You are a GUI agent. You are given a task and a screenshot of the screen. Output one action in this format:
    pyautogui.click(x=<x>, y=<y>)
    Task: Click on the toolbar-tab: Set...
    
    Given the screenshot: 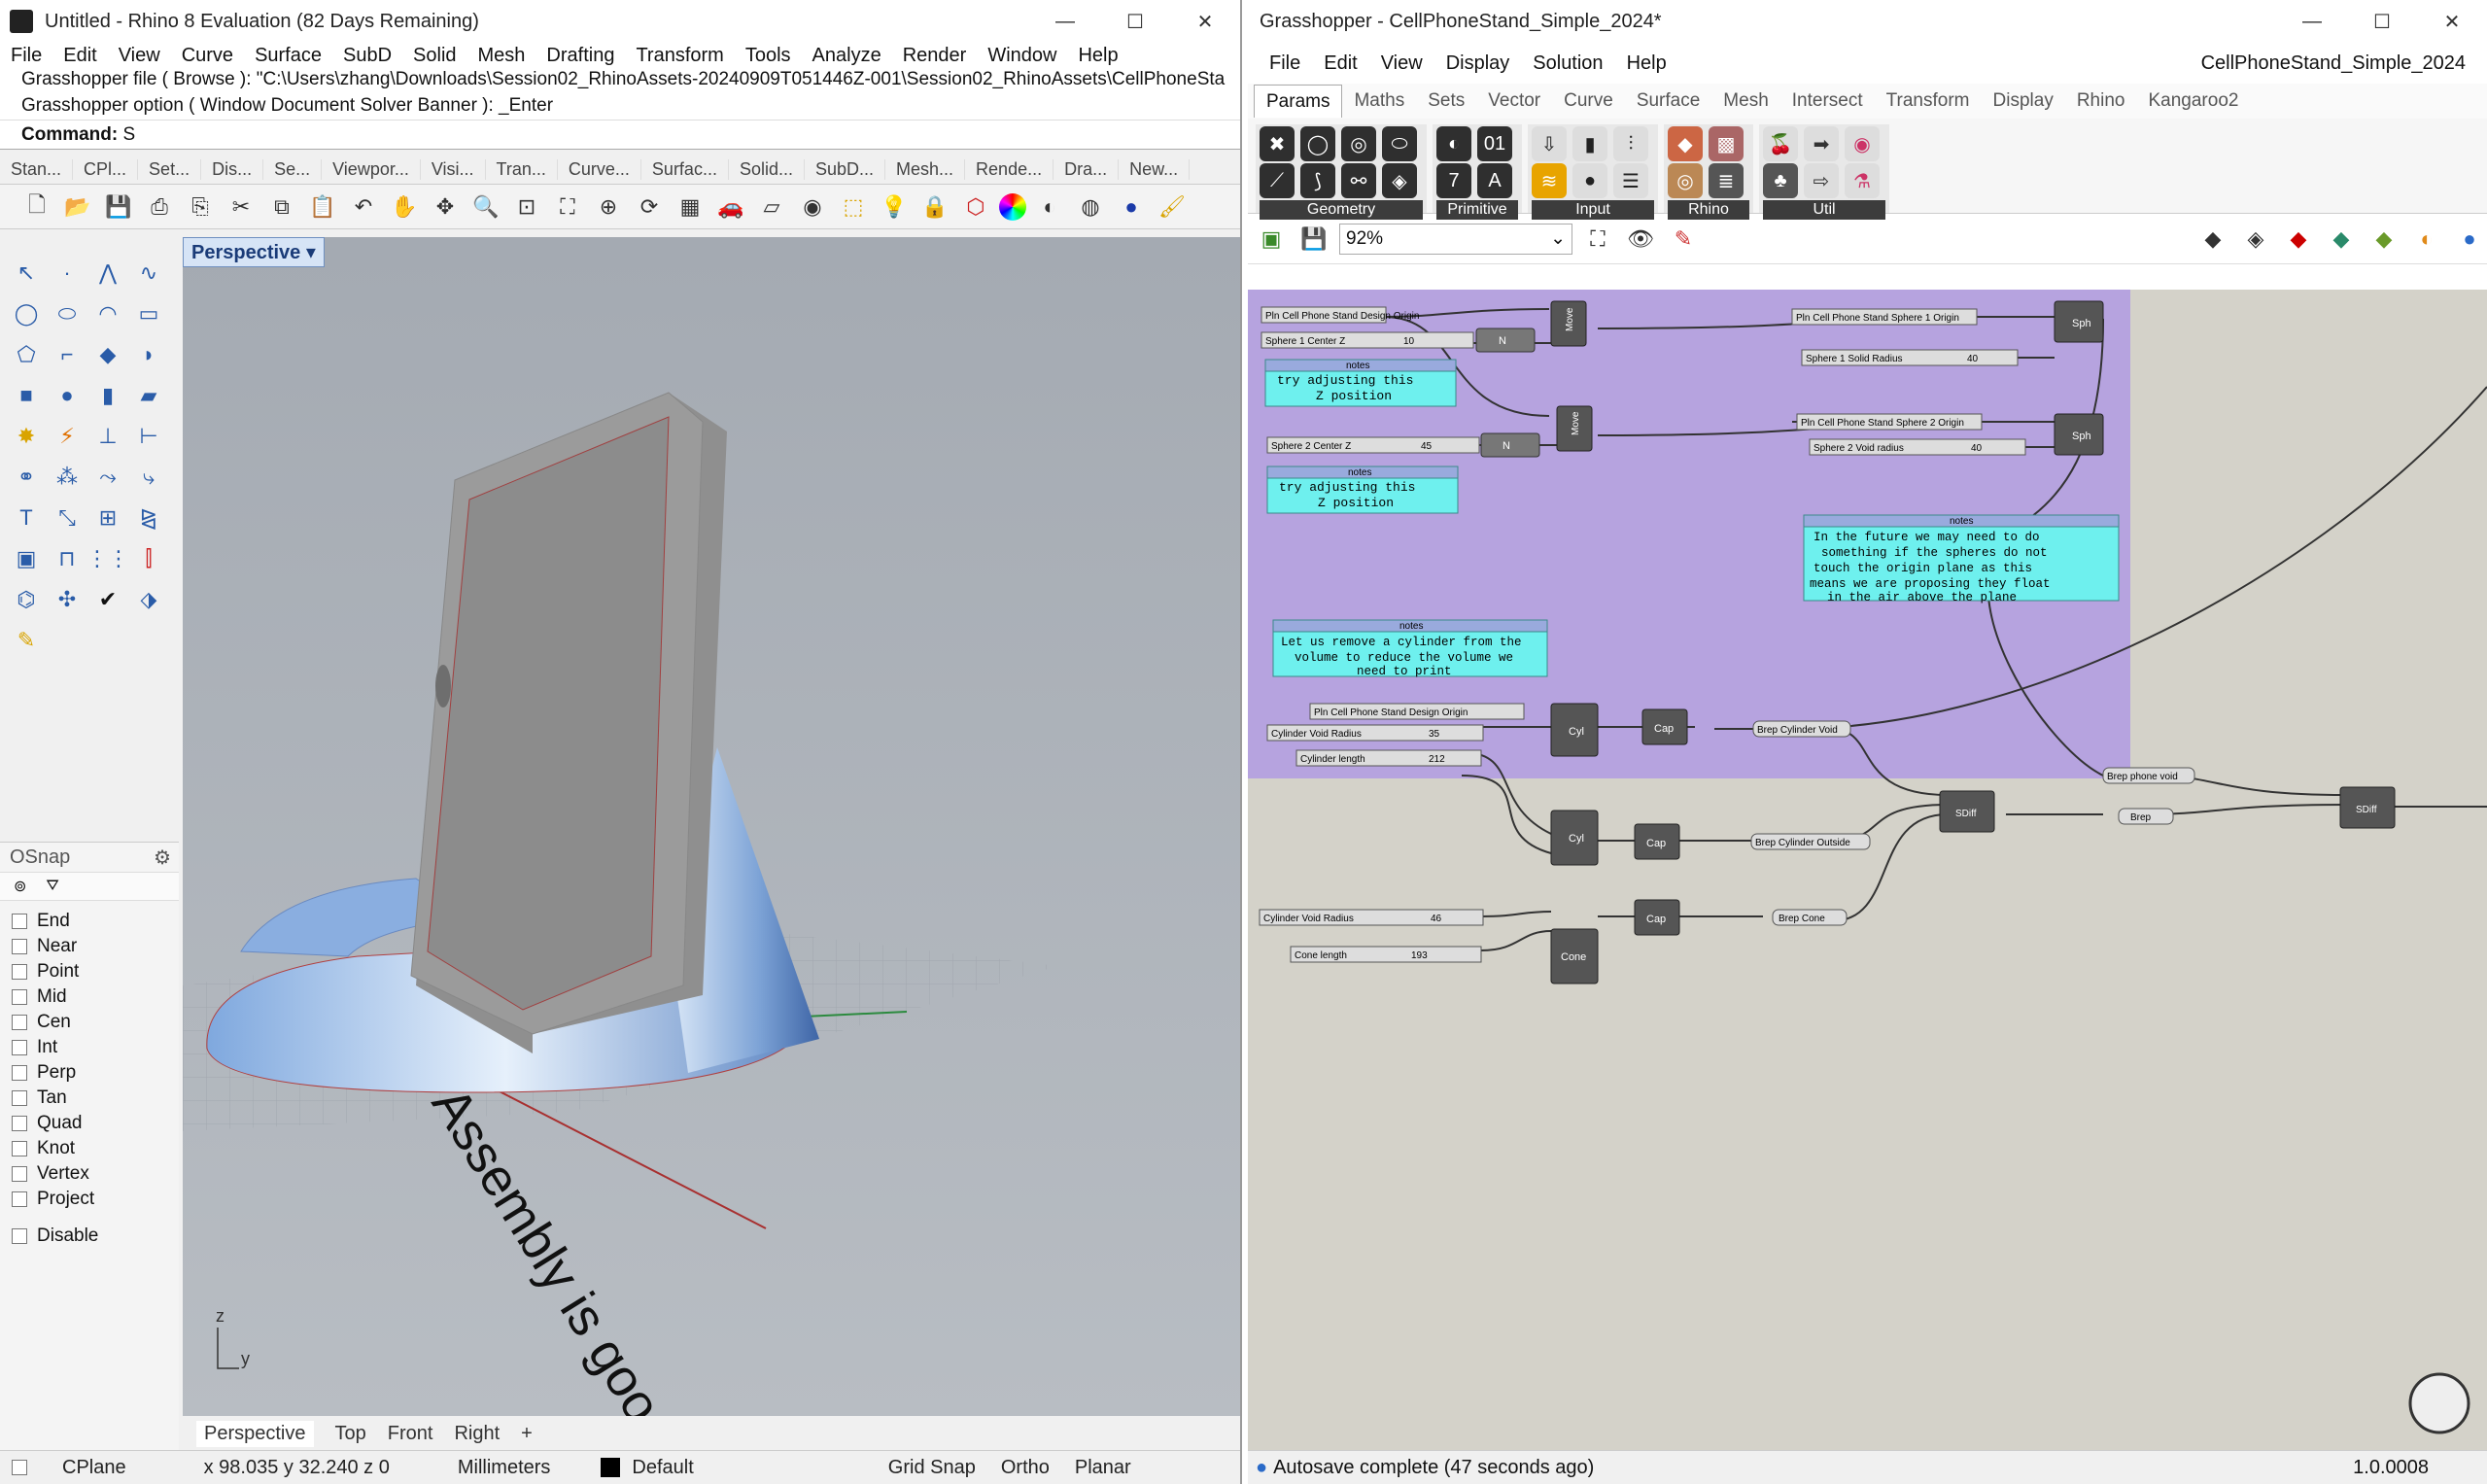 What is the action you would take?
    pyautogui.click(x=170, y=169)
    